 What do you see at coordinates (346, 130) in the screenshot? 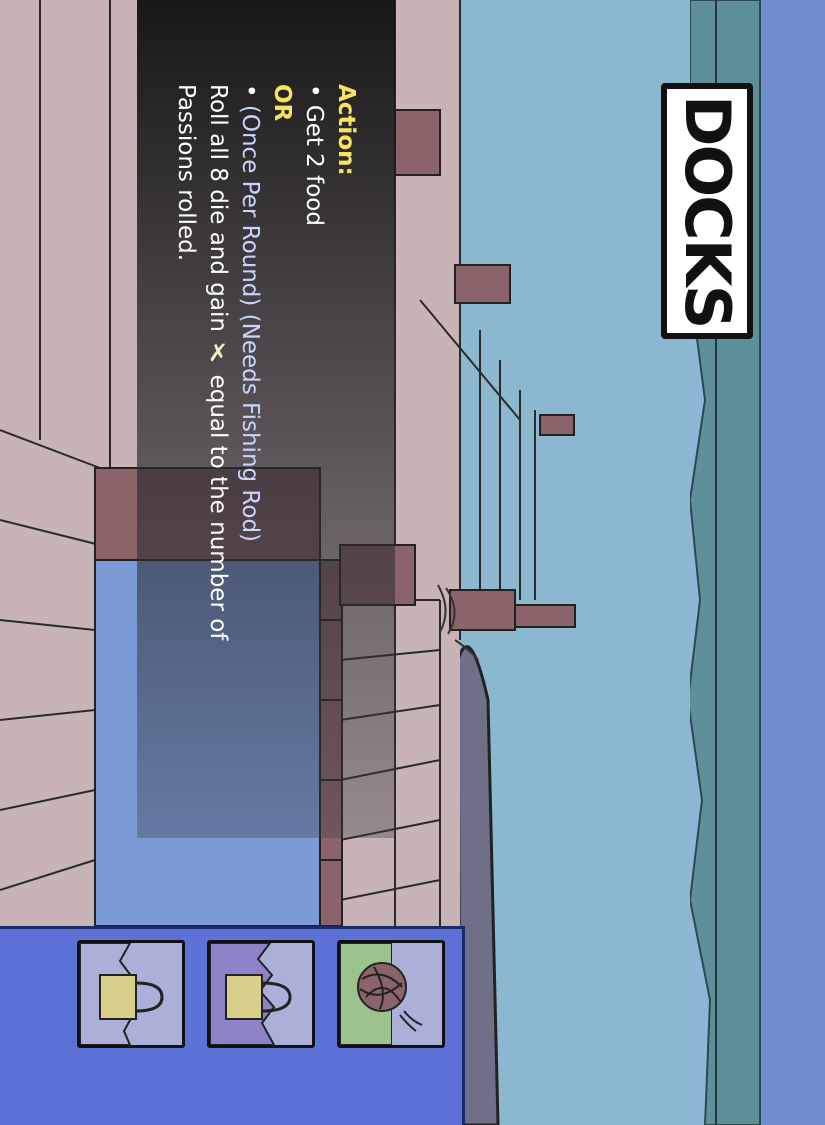
I see `action-label: Action:` at bounding box center [346, 130].